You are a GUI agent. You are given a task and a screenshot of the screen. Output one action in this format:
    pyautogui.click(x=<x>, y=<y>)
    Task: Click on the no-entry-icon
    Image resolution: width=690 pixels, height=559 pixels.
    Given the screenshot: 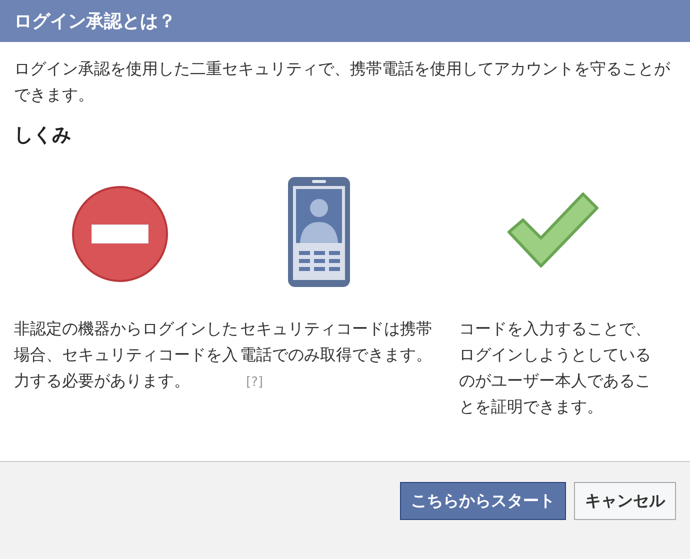 What is the action you would take?
    pyautogui.click(x=120, y=234)
    